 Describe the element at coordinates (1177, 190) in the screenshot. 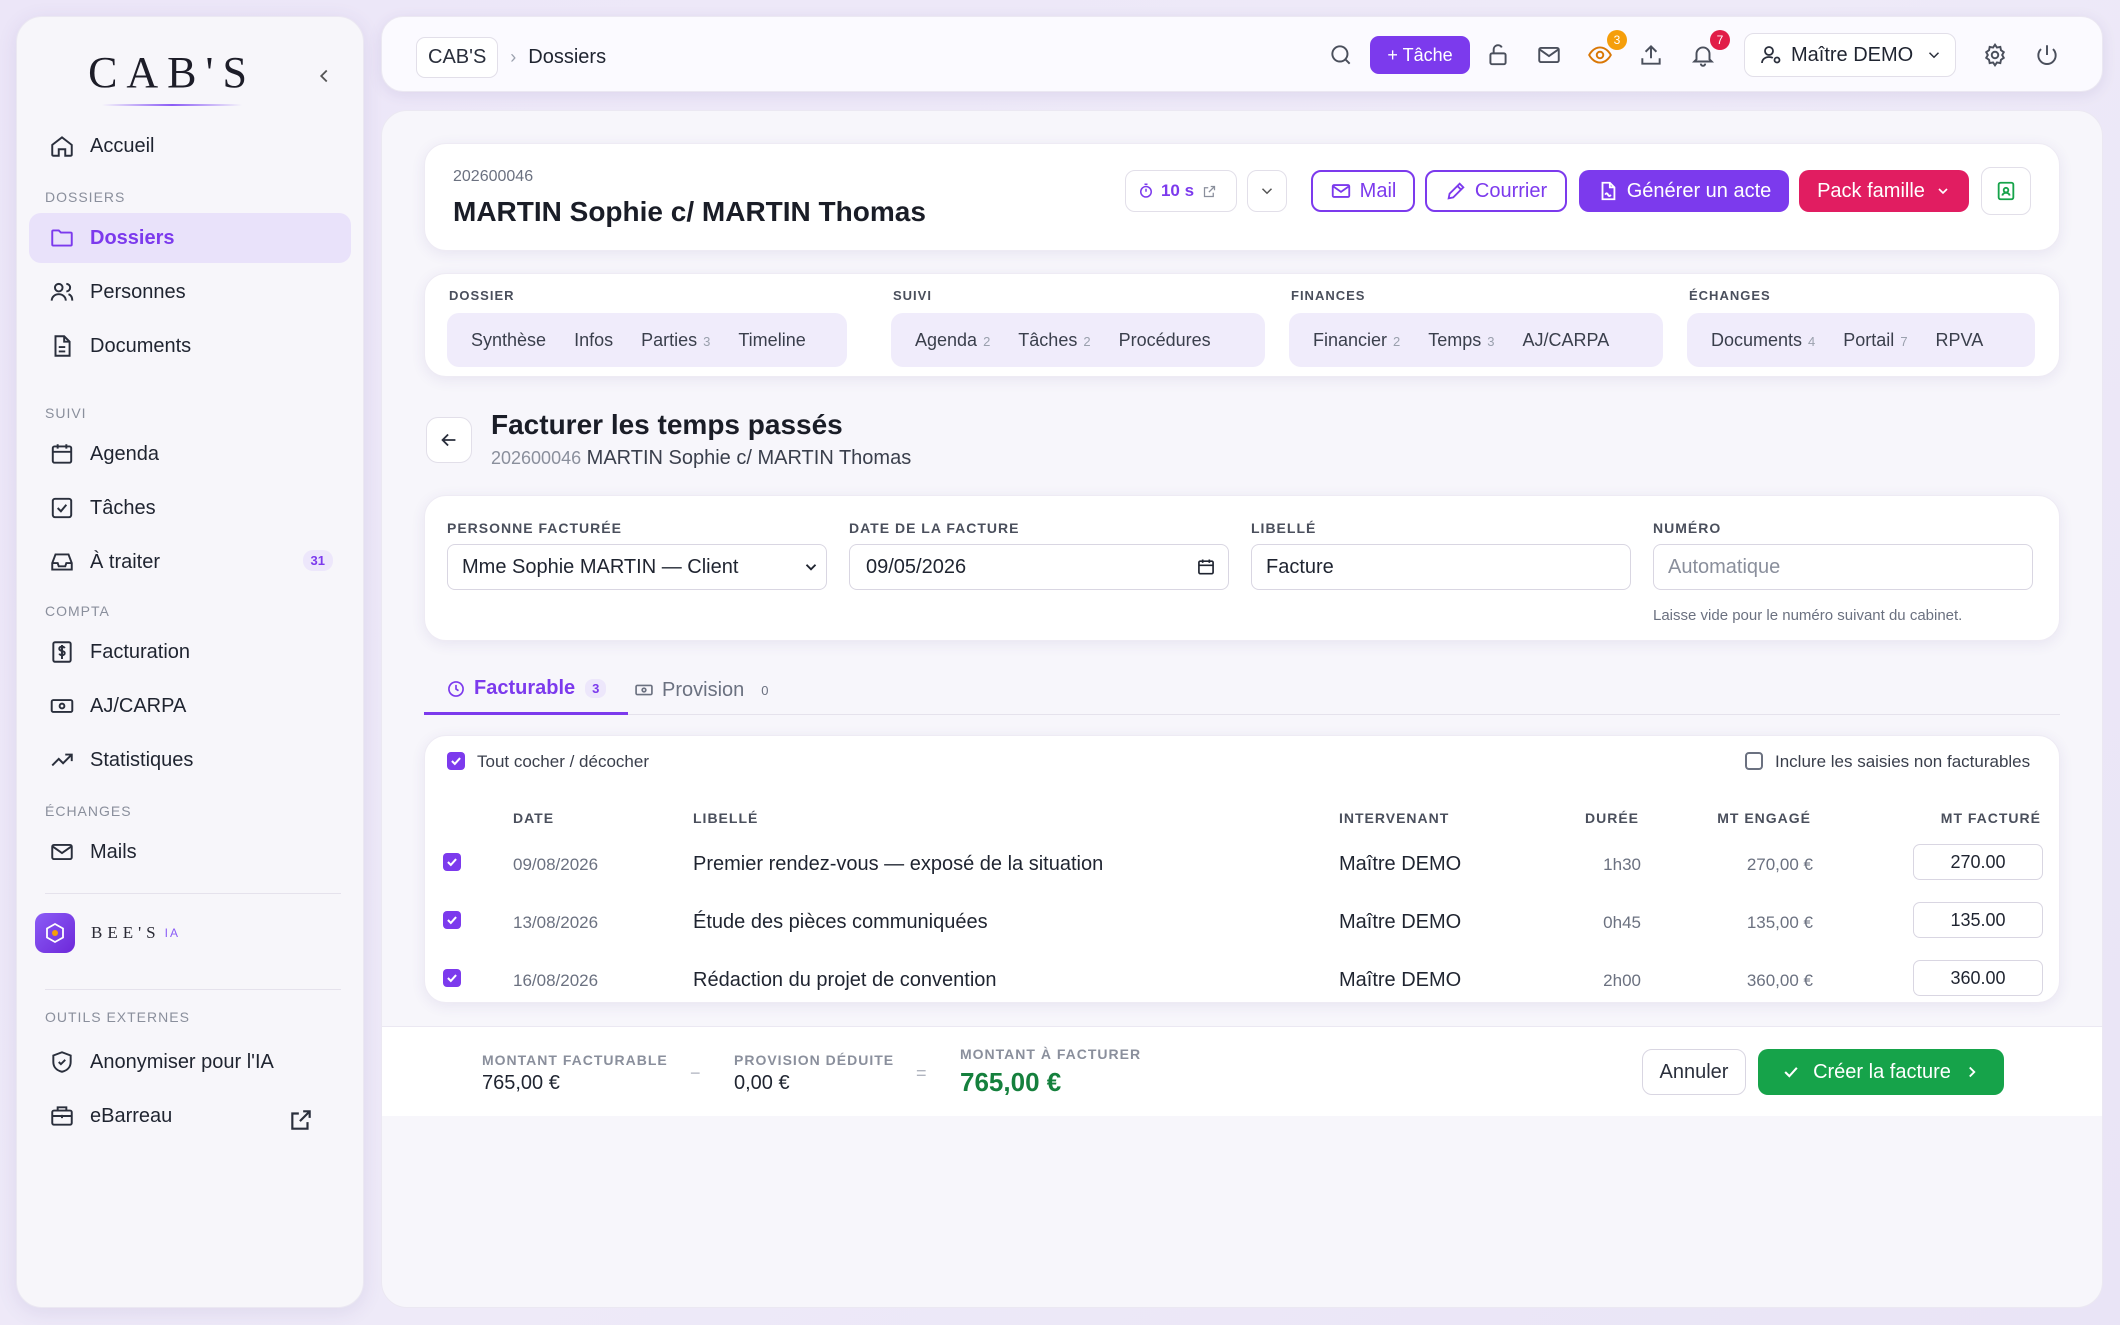

I see `timer-value: 10 s` at that location.